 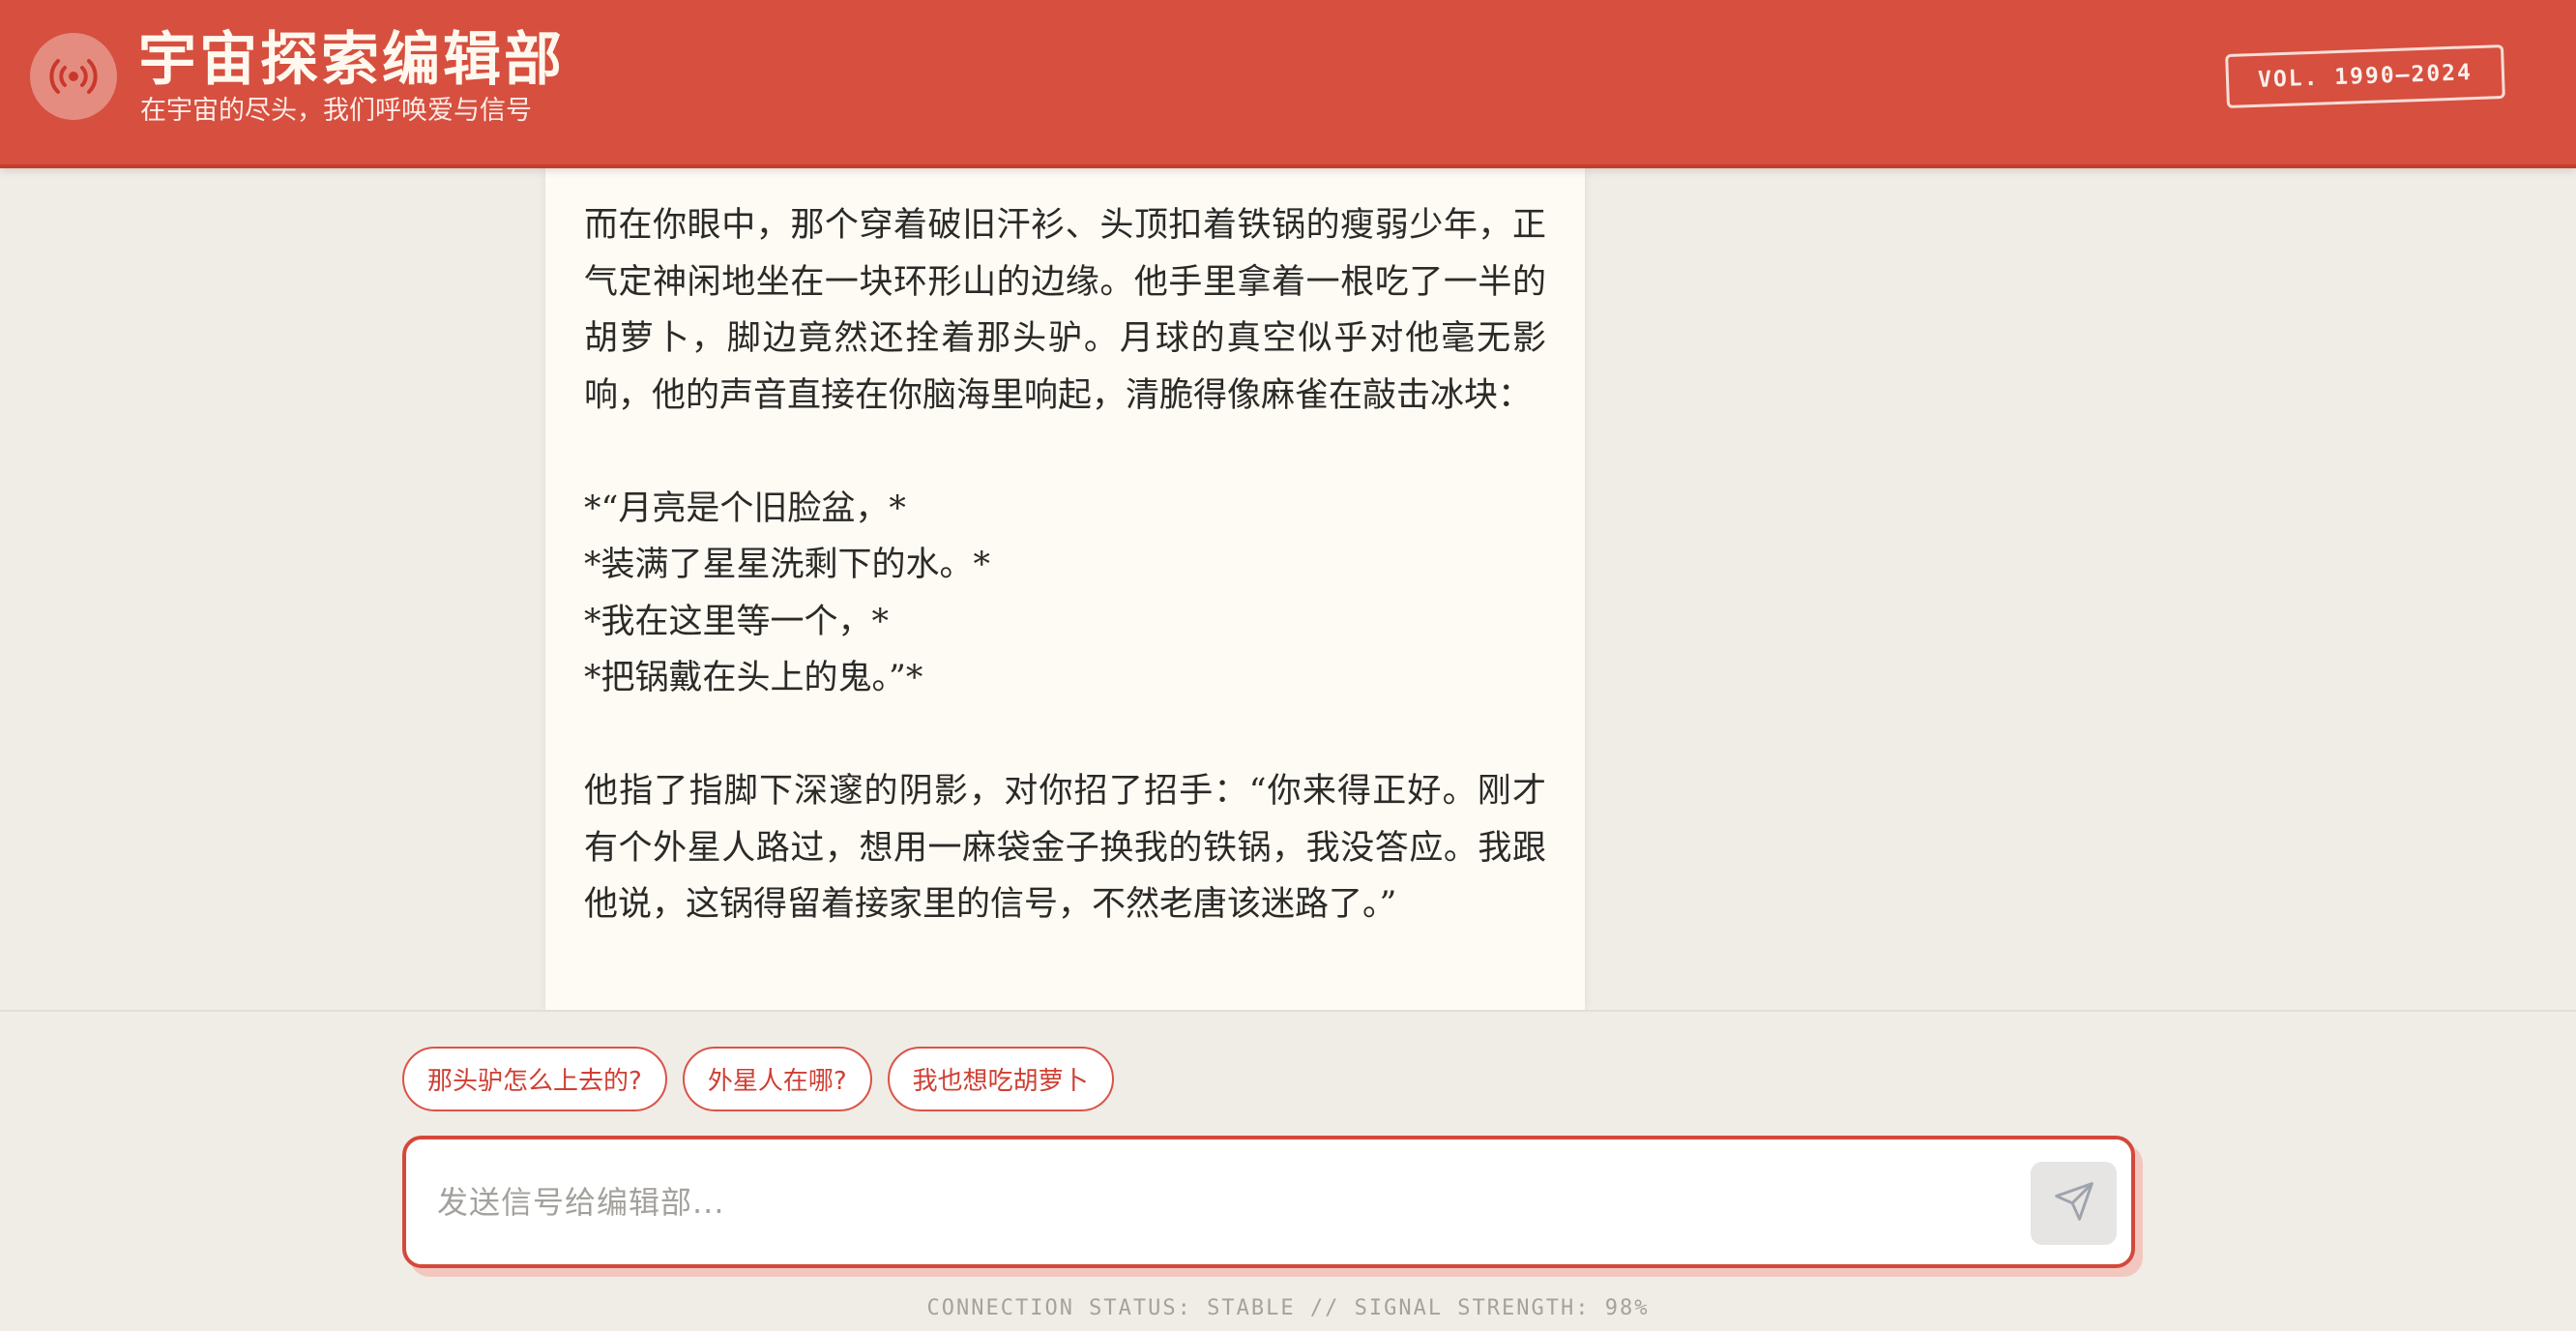 I want to click on suggestion-chip-donkey: 那头驴怎么上去的?, so click(x=534, y=1079).